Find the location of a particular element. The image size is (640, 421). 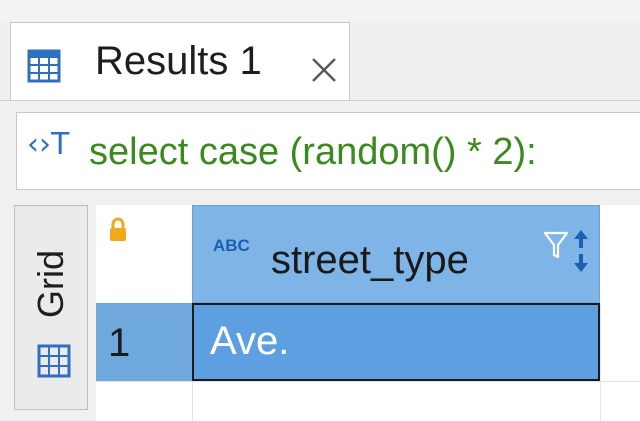

column-header-street-type: ABC street_type is located at coordinates (396, 254).